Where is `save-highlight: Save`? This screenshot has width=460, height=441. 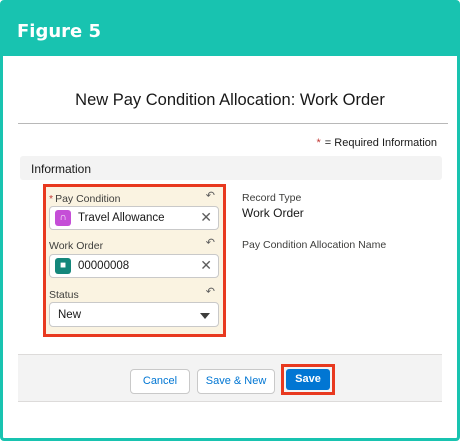 save-highlight: Save is located at coordinates (308, 379).